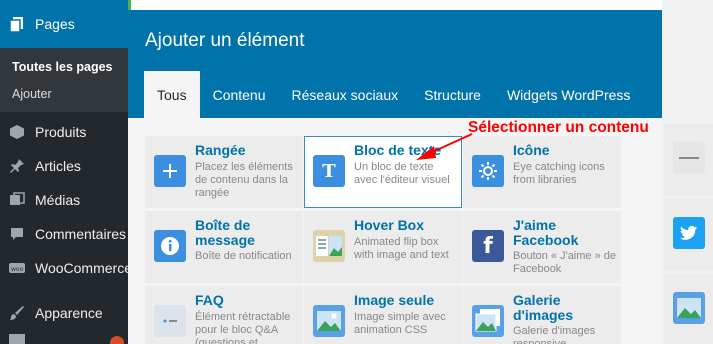  Describe the element at coordinates (225, 40) in the screenshot. I see `modal-title: Ajouter un élément` at that location.